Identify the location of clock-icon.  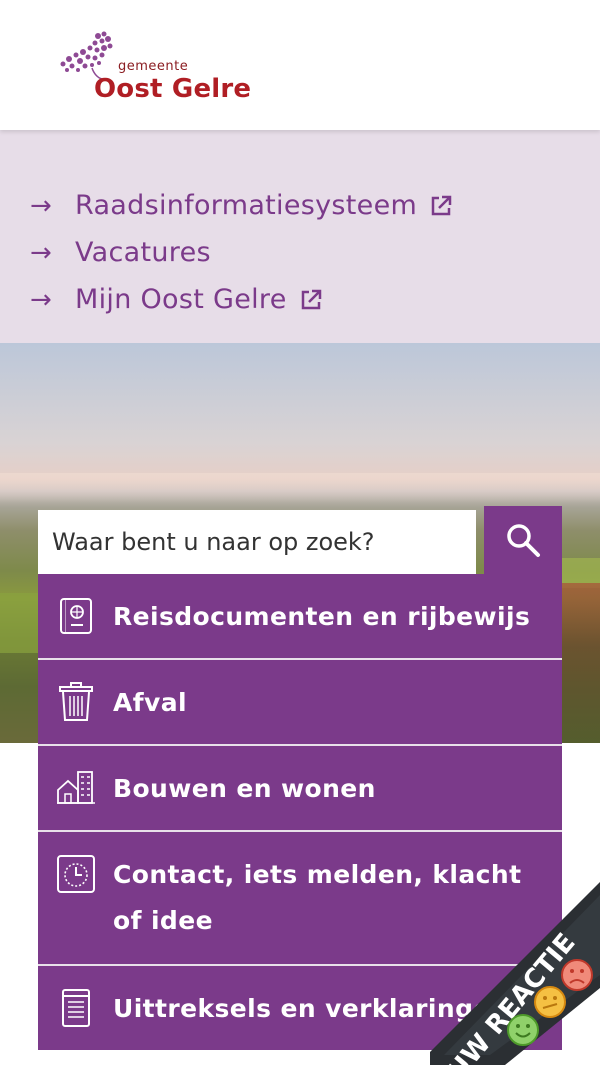
(76, 874).